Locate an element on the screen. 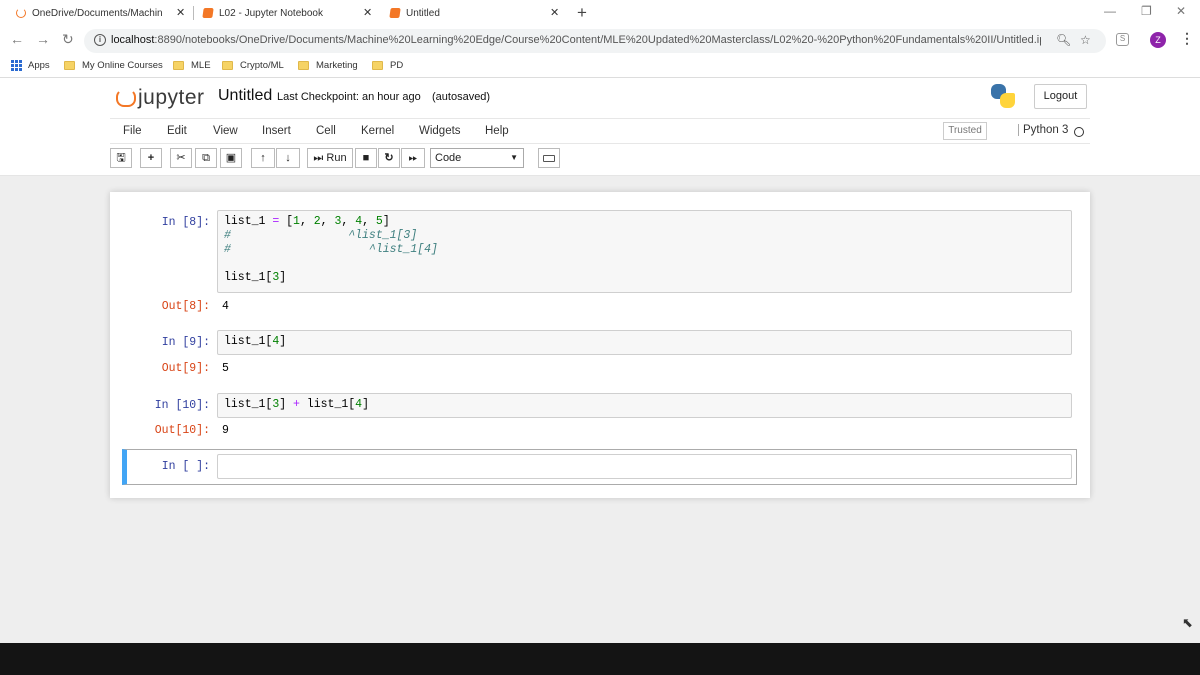 The image size is (1200, 675). bookmark-mle: MLE is located at coordinates (192, 65).